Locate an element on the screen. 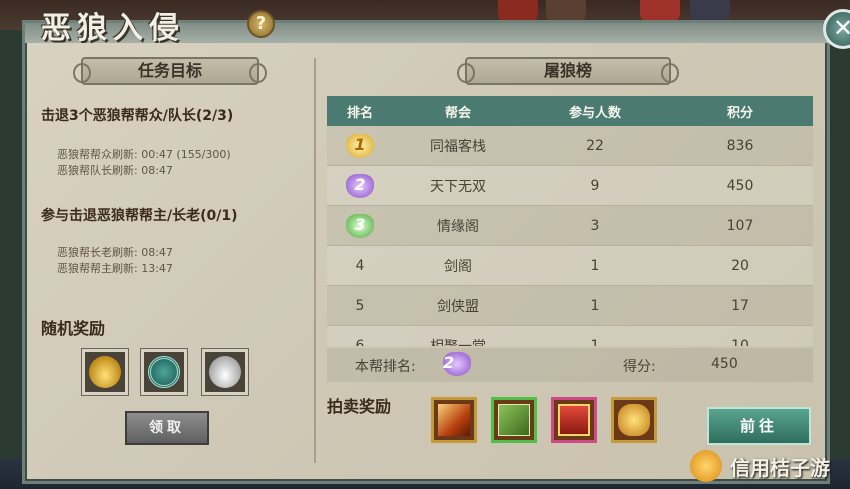 This screenshot has width=850, height=489. random-reward-title: 随机奖励 is located at coordinates (73, 328).